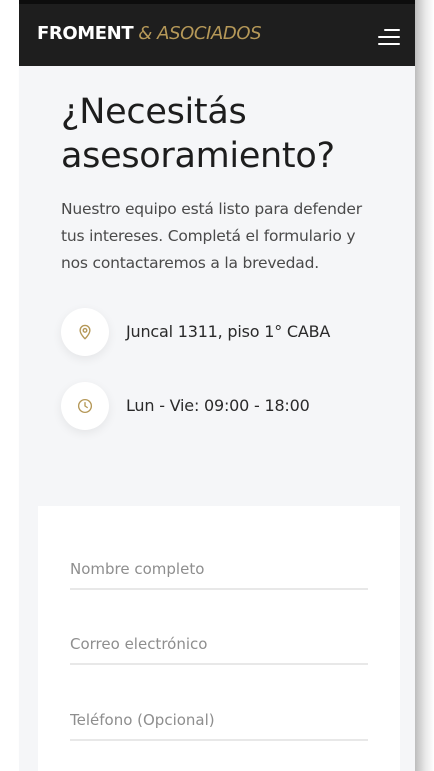  I want to click on clock-icon, so click(85, 406).